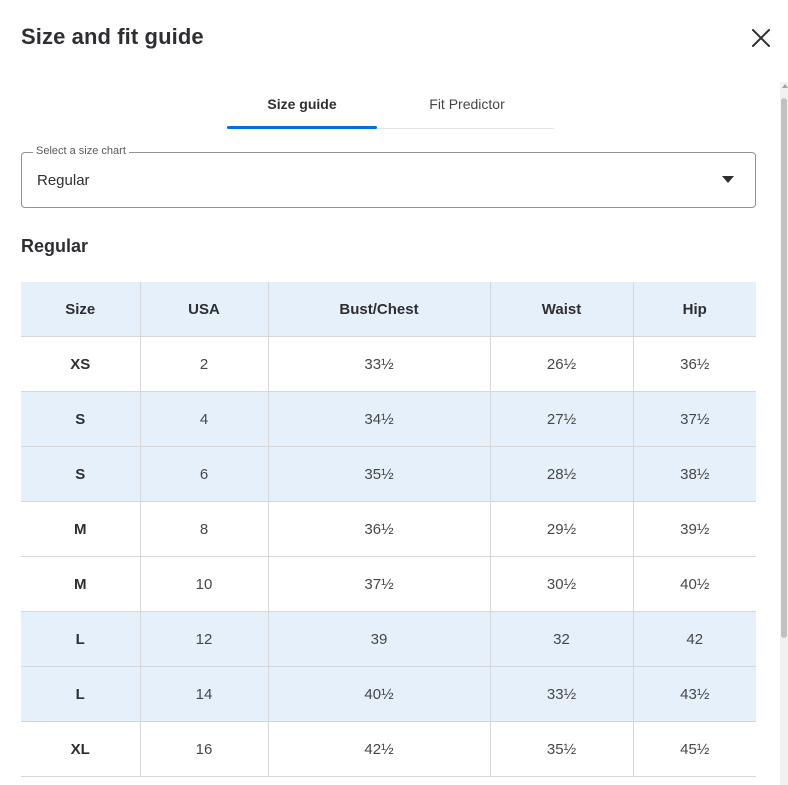  Describe the element at coordinates (388, 176) in the screenshot. I see `size-chart-select: Select a size chart Regular` at that location.